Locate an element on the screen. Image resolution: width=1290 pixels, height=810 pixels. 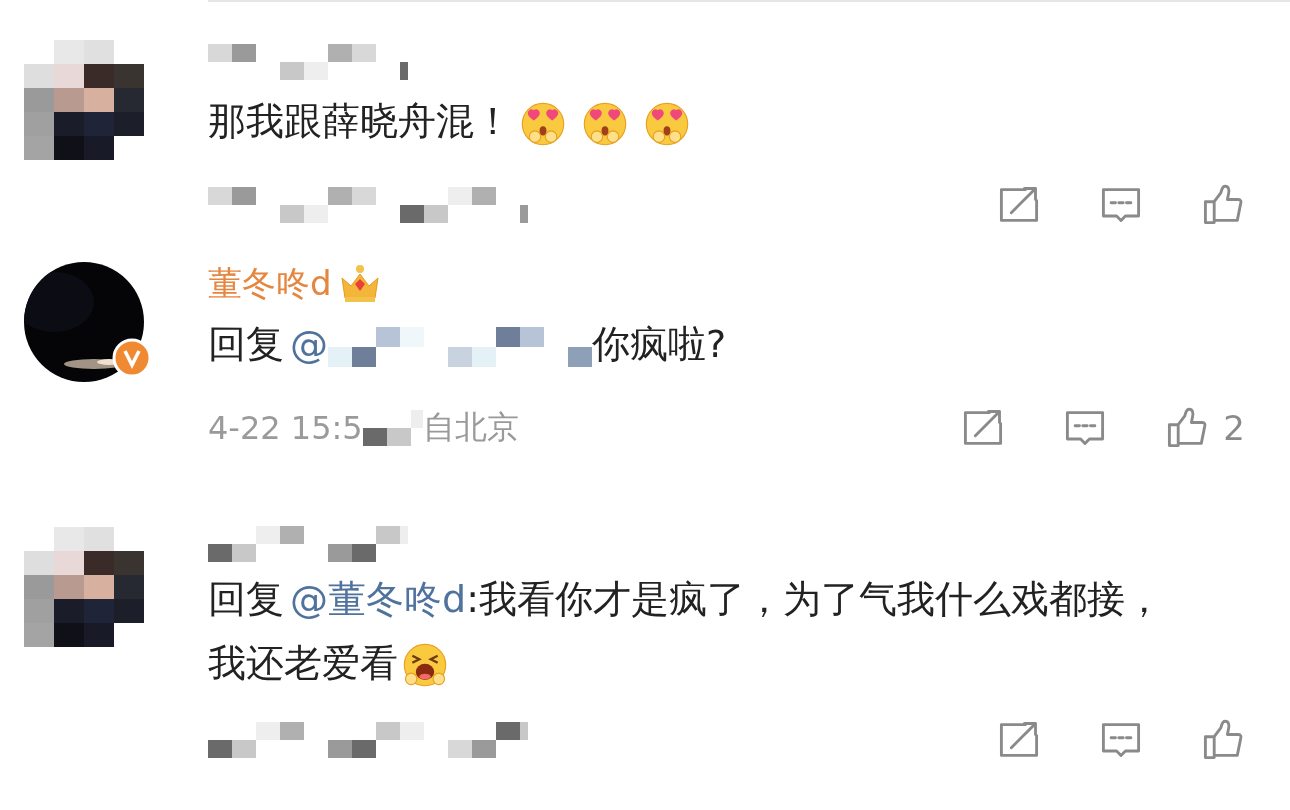
author-name: 董冬咚d is located at coordinates (270, 284).